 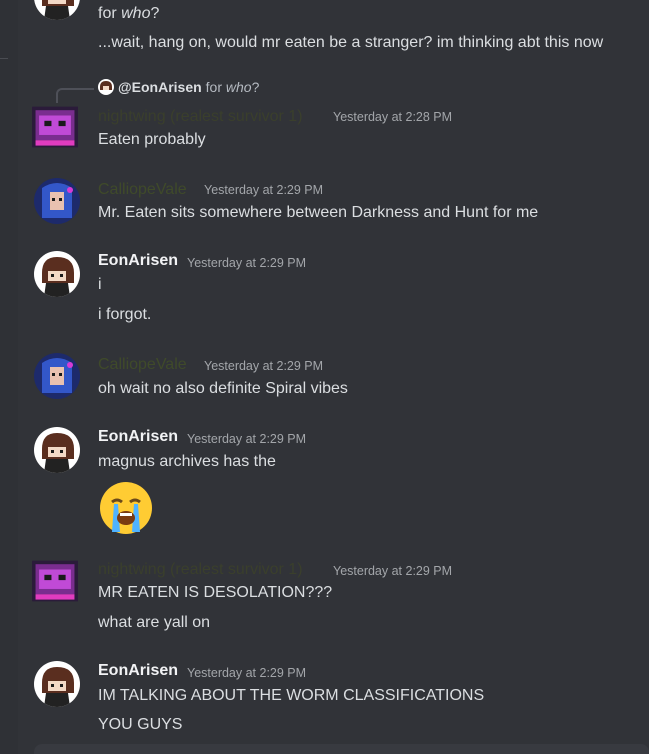 I want to click on reply-preview: @EonArisen for who?, so click(x=178, y=87).